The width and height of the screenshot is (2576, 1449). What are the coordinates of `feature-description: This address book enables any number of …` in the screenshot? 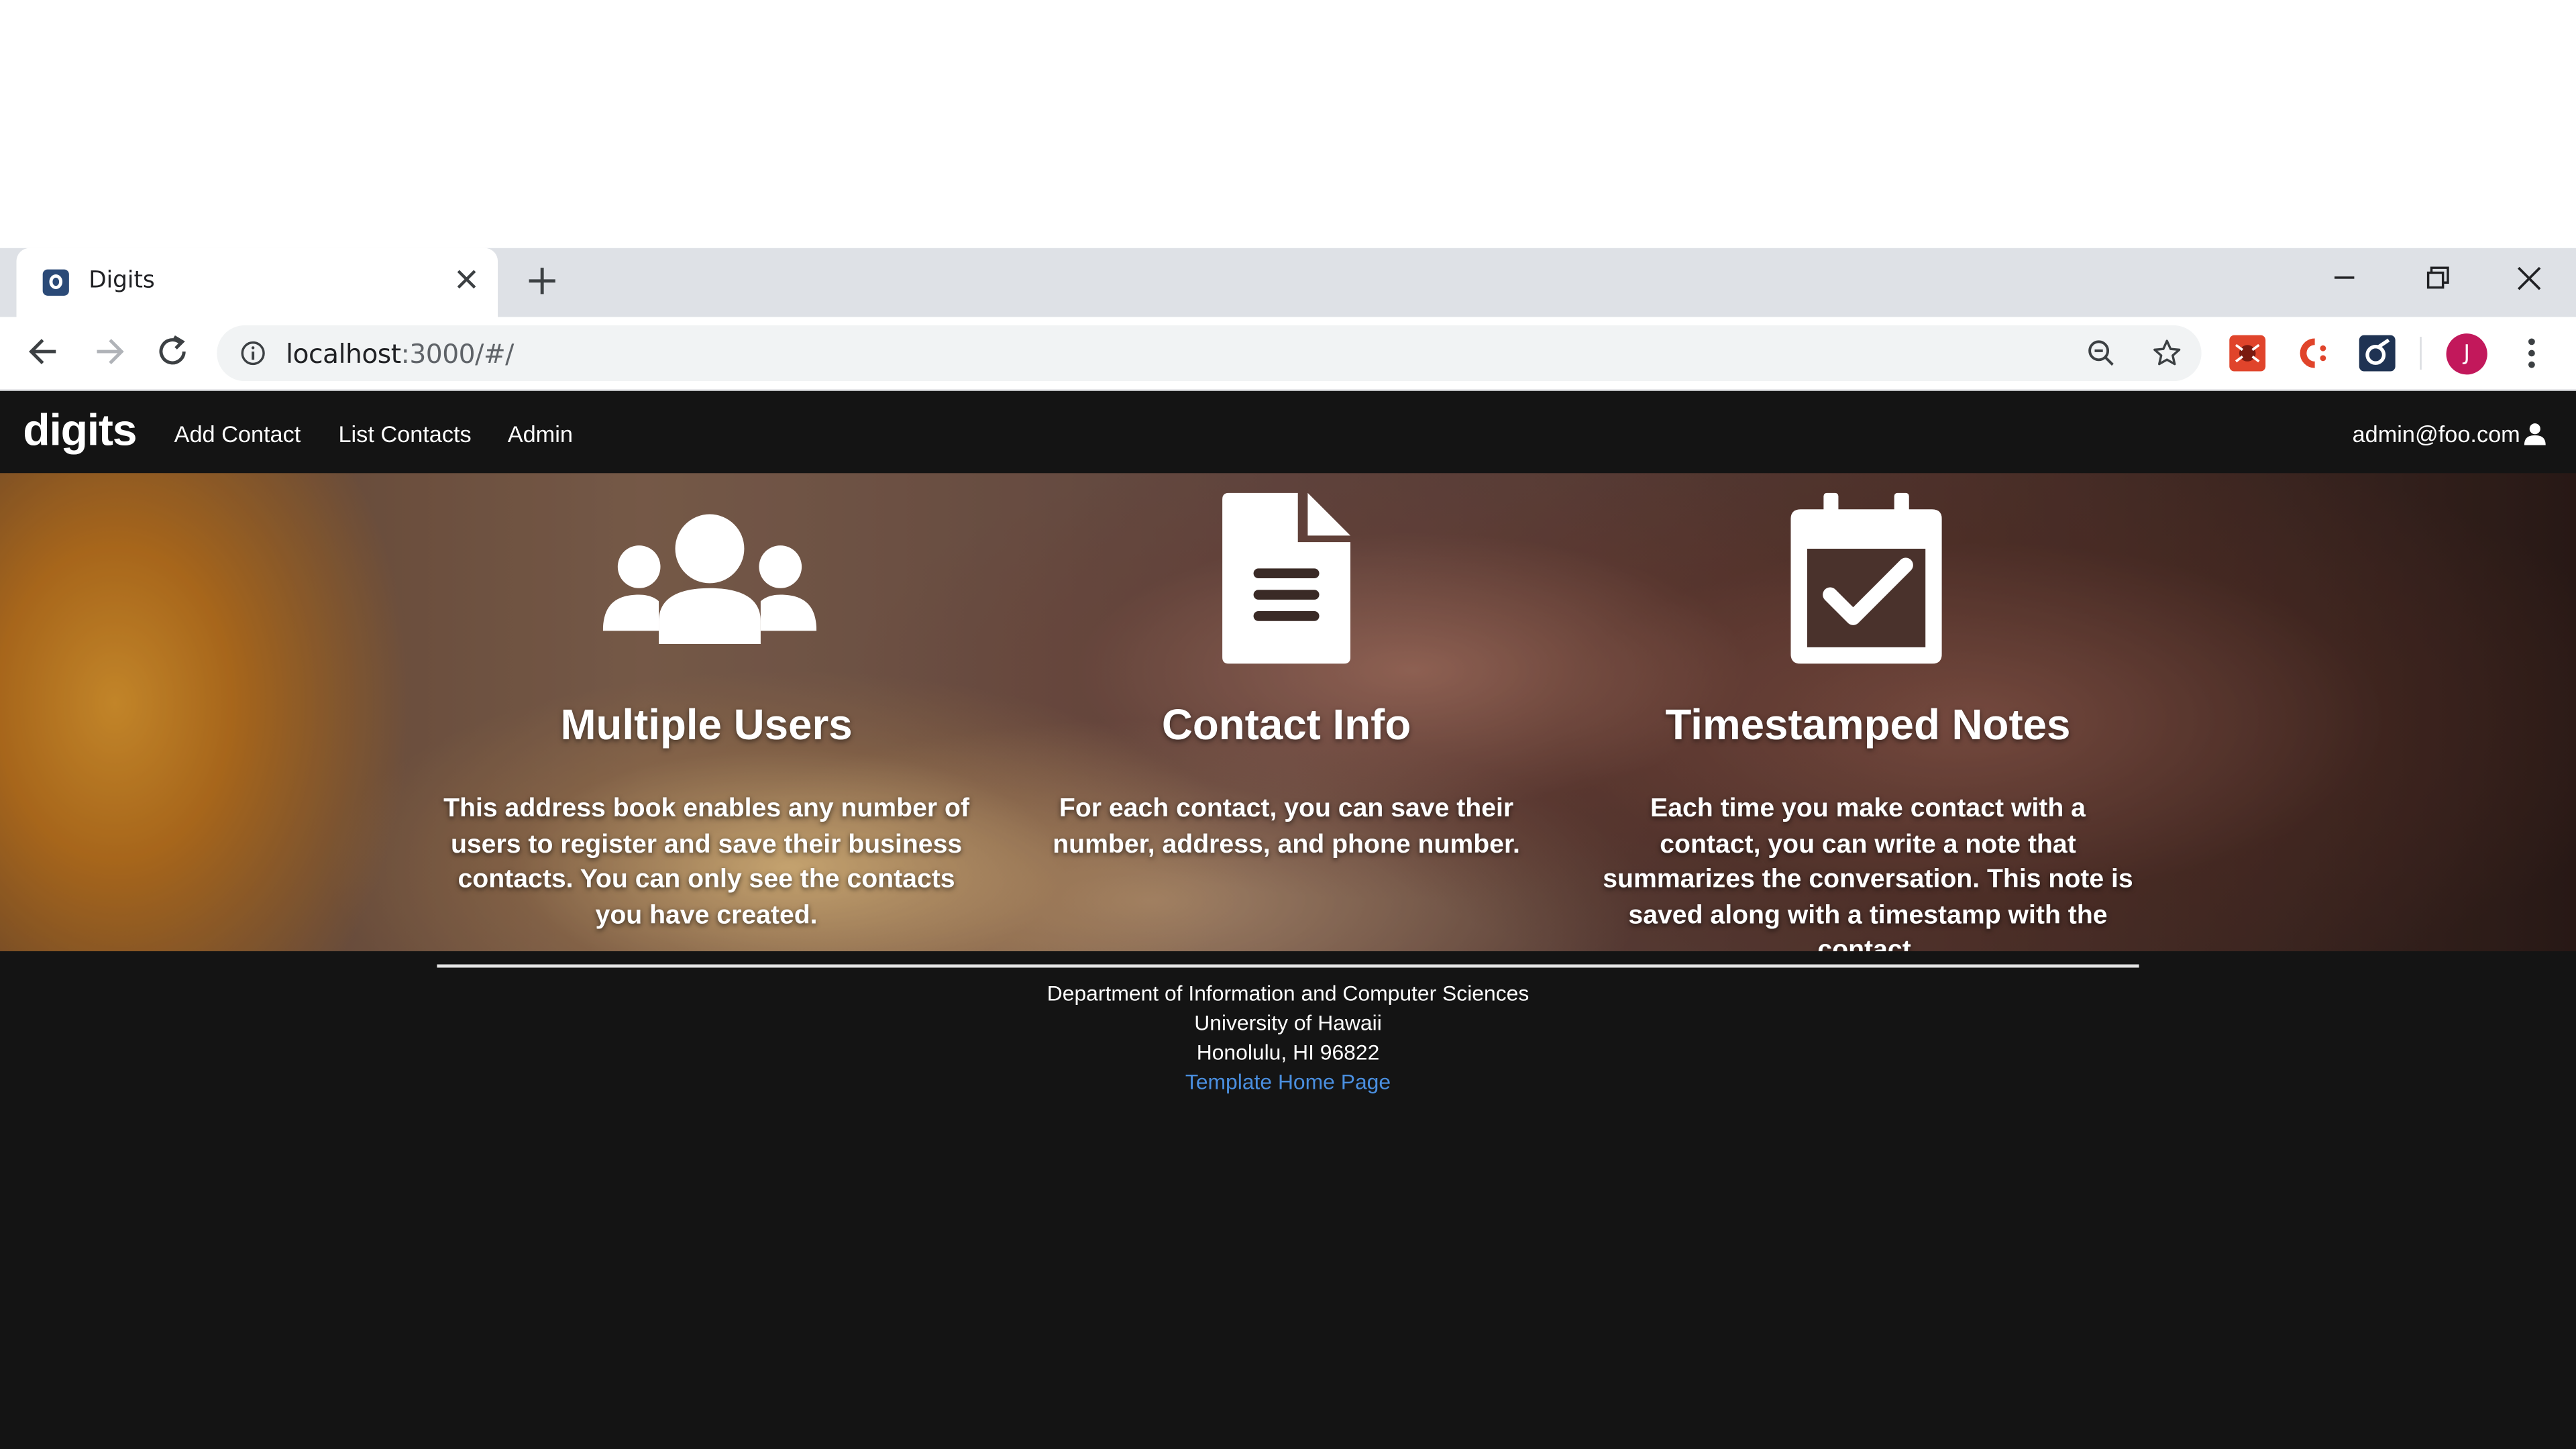 It's located at (706, 862).